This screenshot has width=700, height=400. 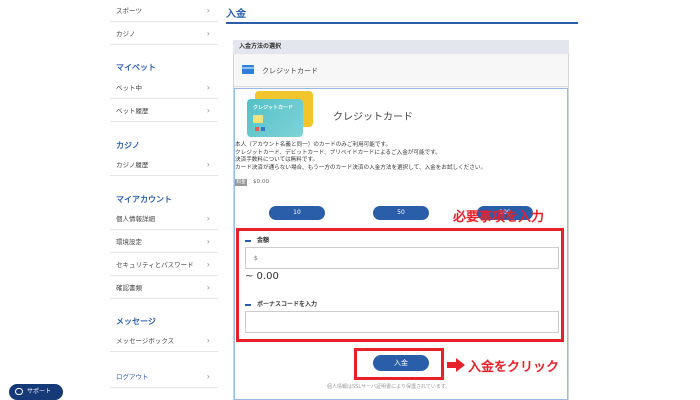 I want to click on sidebar-item-label: セキュリティとパスワード, so click(x=155, y=265).